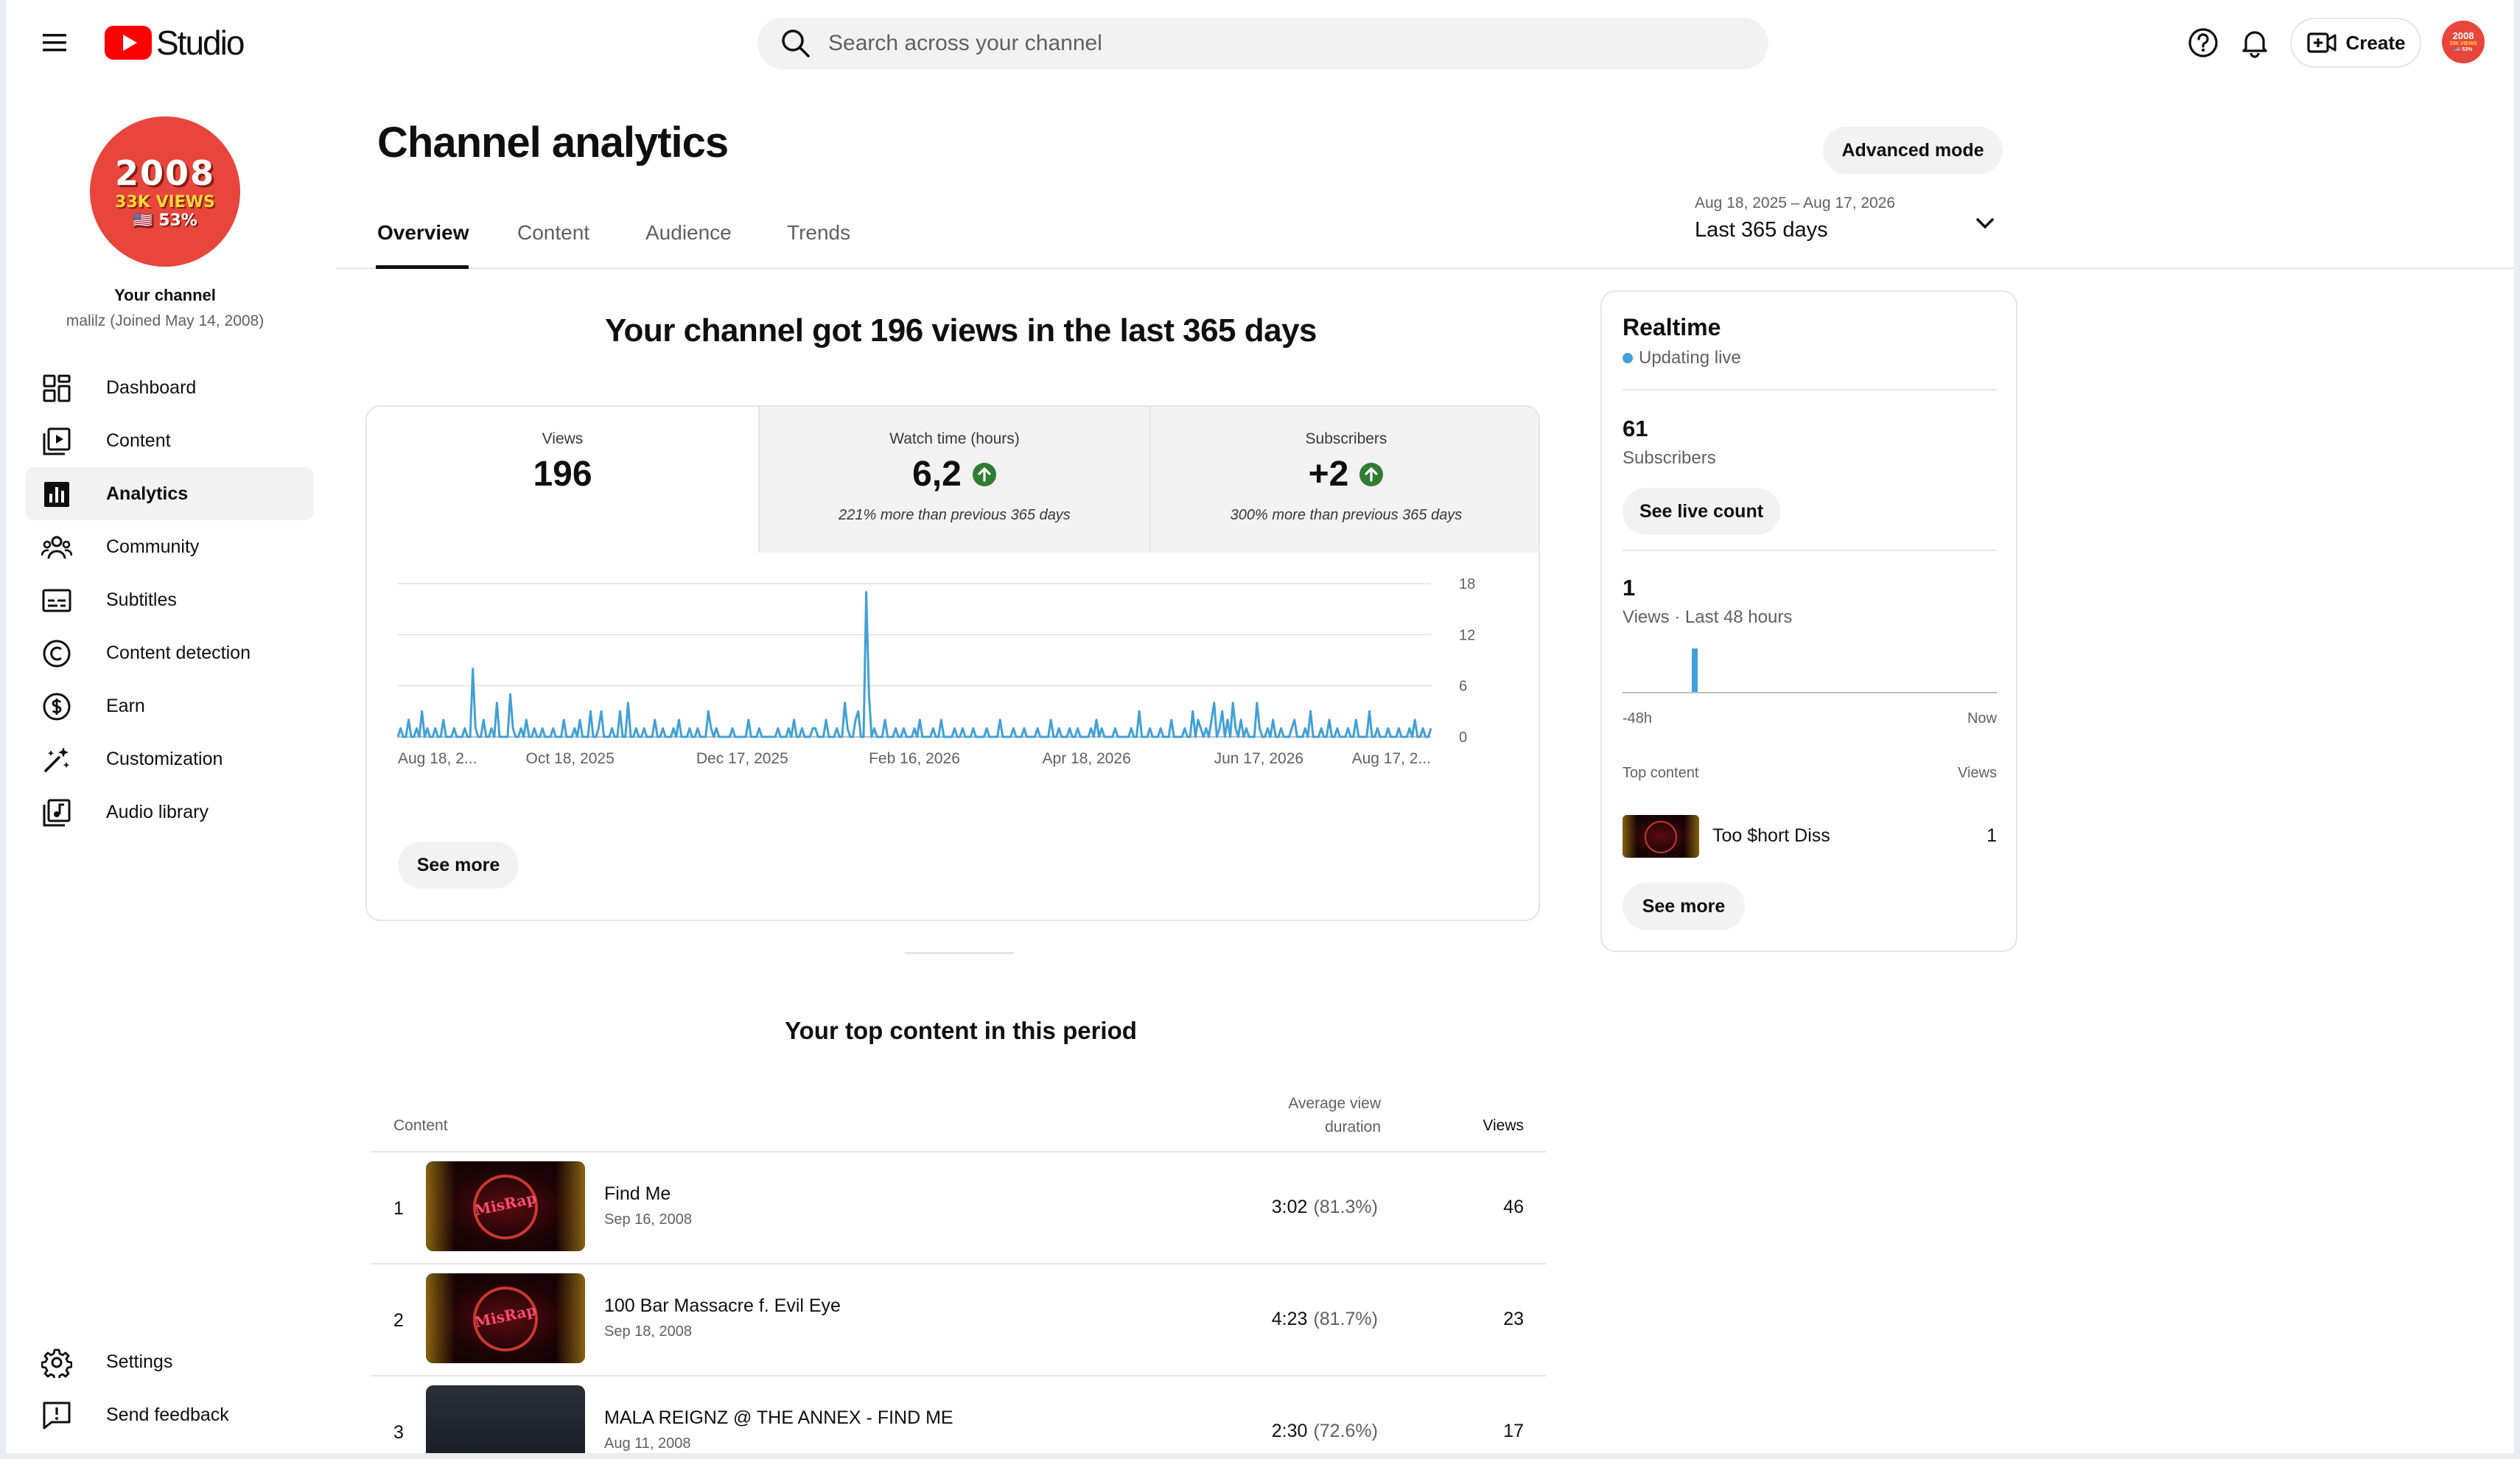  I want to click on search-bar: Search across your channel, so click(1262, 43).